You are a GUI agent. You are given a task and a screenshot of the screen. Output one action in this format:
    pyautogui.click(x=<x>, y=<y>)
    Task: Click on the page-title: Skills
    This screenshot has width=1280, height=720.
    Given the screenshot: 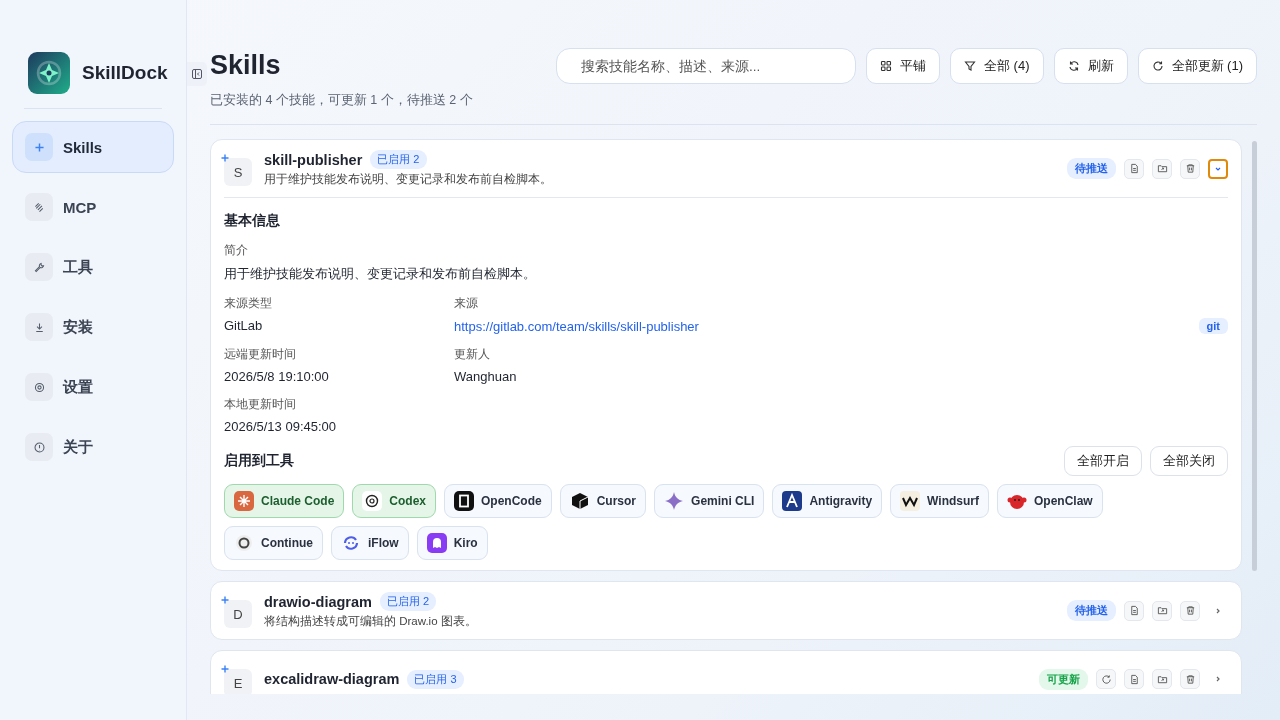 What is the action you would take?
    pyautogui.click(x=246, y=65)
    